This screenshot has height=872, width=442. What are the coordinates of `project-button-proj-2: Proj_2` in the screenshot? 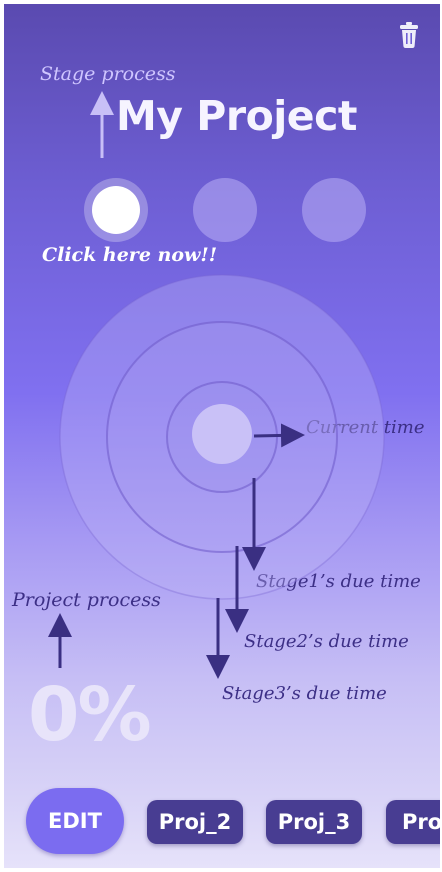 It's located at (195, 822).